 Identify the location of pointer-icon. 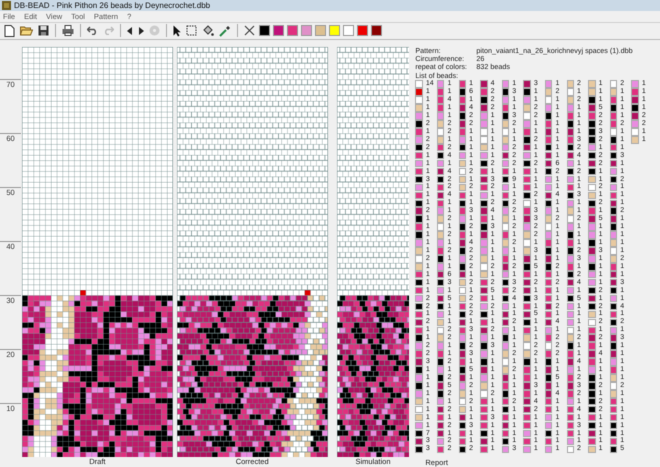
(177, 31).